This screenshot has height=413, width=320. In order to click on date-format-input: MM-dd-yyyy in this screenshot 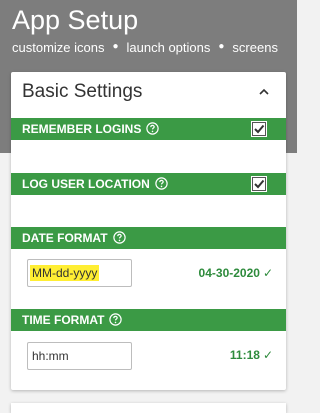, I will do `click(79, 273)`.